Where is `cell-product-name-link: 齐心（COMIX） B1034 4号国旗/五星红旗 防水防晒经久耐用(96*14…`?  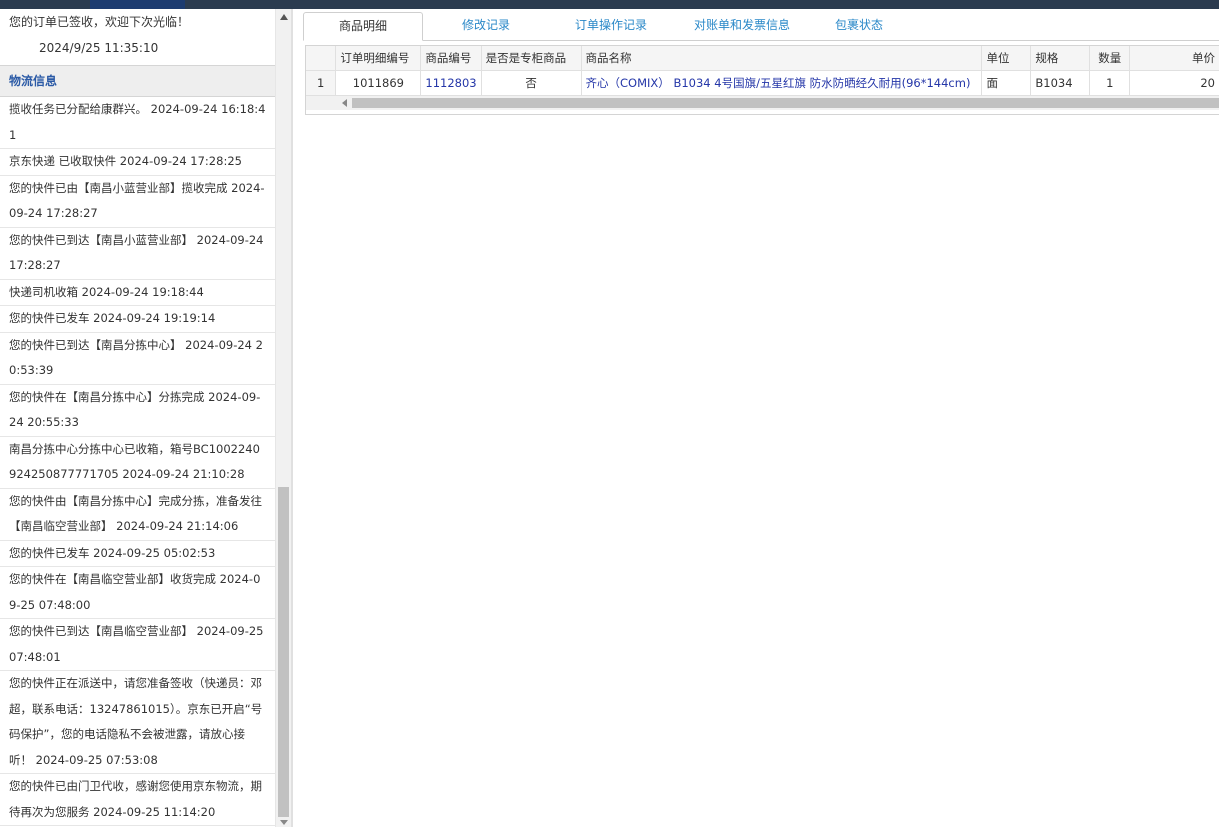 cell-product-name-link: 齐心（COMIX） B1034 4号国旗/五星红旗 防水防晒经久耐用(96*14… is located at coordinates (782, 83).